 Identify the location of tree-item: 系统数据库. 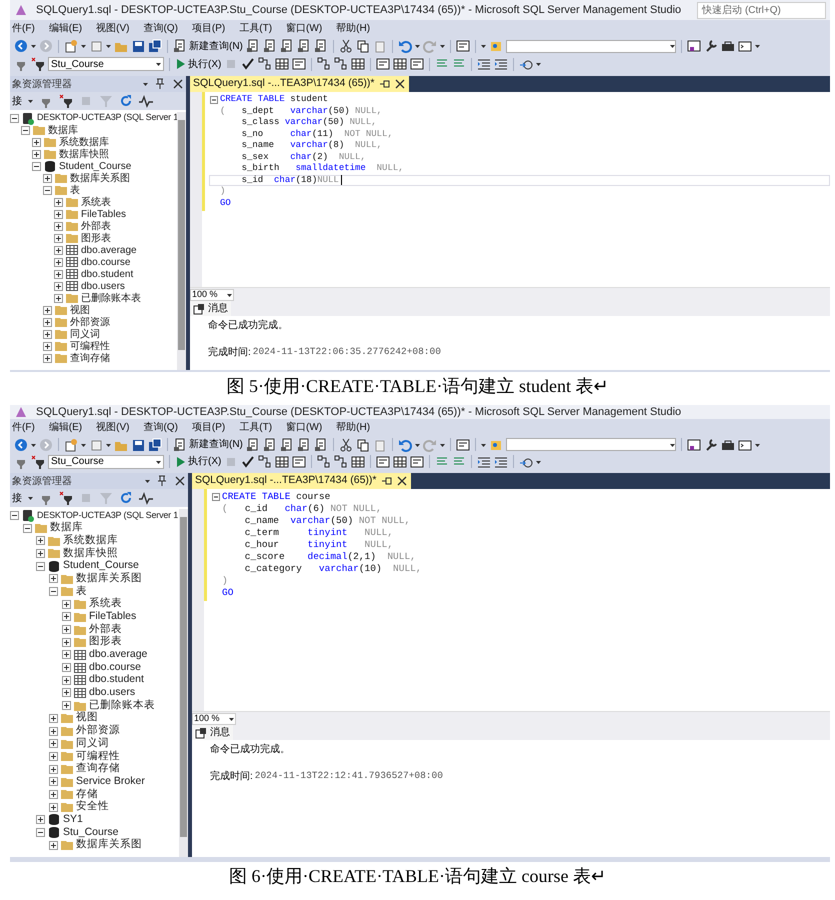
(84, 142).